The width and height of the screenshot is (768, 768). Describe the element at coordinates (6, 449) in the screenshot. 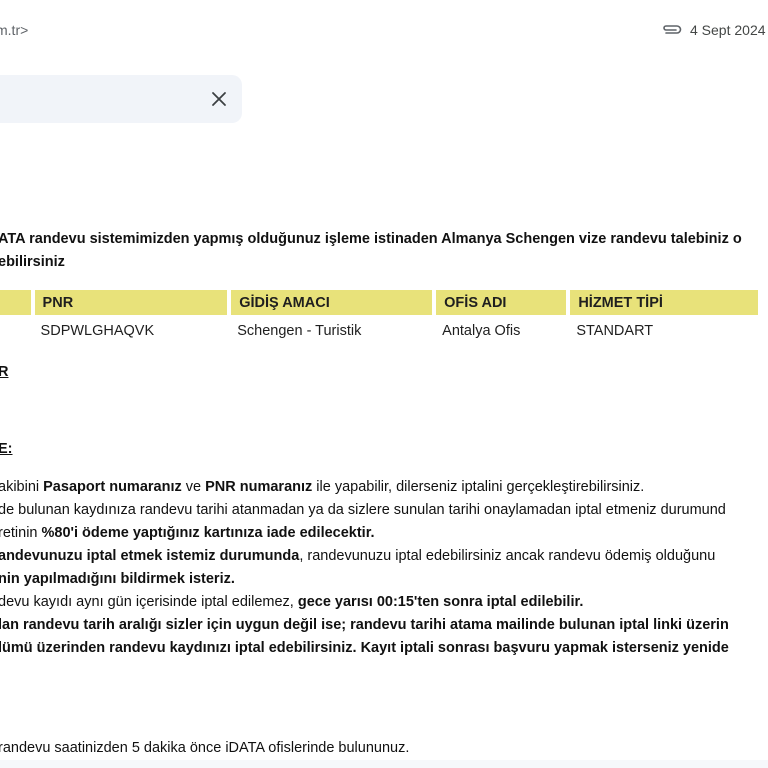

I see `section-heading: E:` at that location.